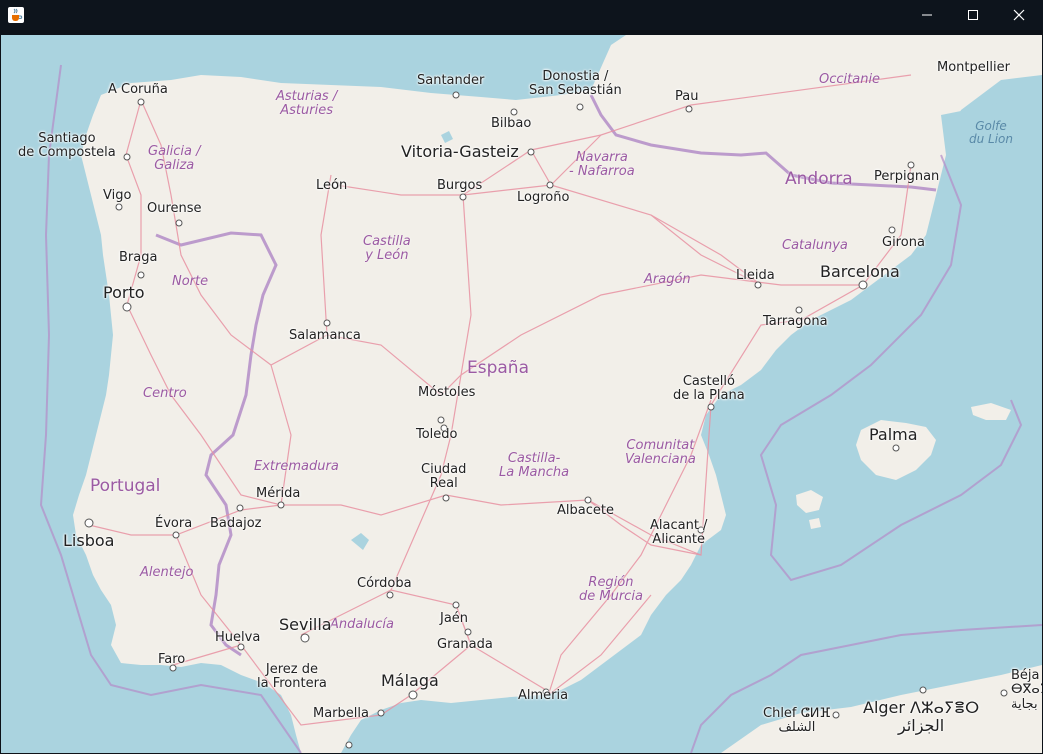  What do you see at coordinates (498, 368) in the screenshot?
I see `country-label-spain: España` at bounding box center [498, 368].